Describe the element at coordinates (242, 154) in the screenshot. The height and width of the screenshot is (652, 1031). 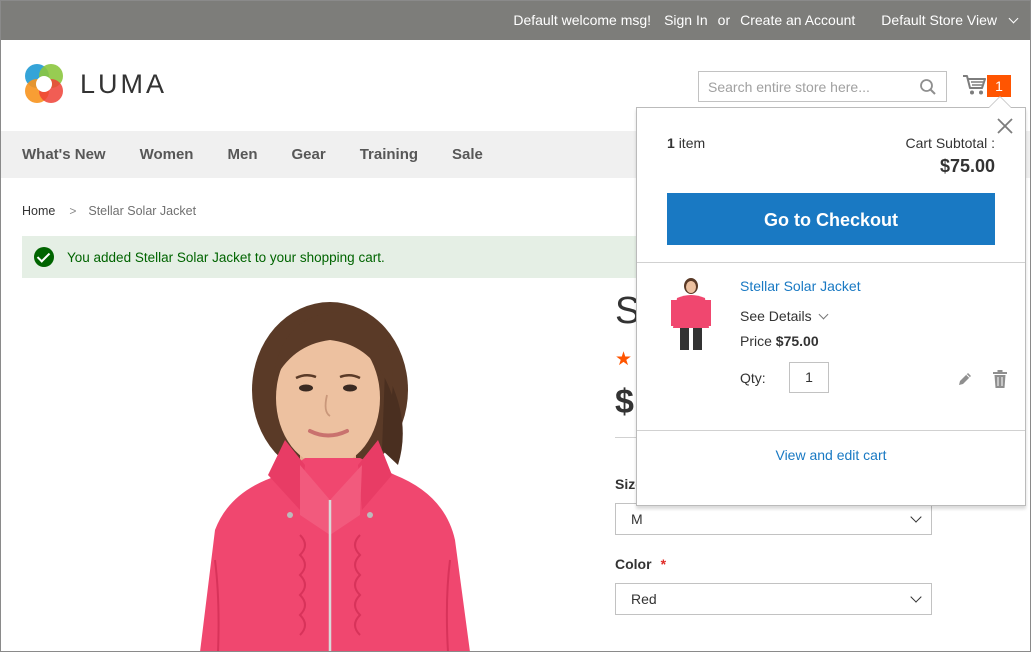
I see `nav-item-men: Men` at that location.